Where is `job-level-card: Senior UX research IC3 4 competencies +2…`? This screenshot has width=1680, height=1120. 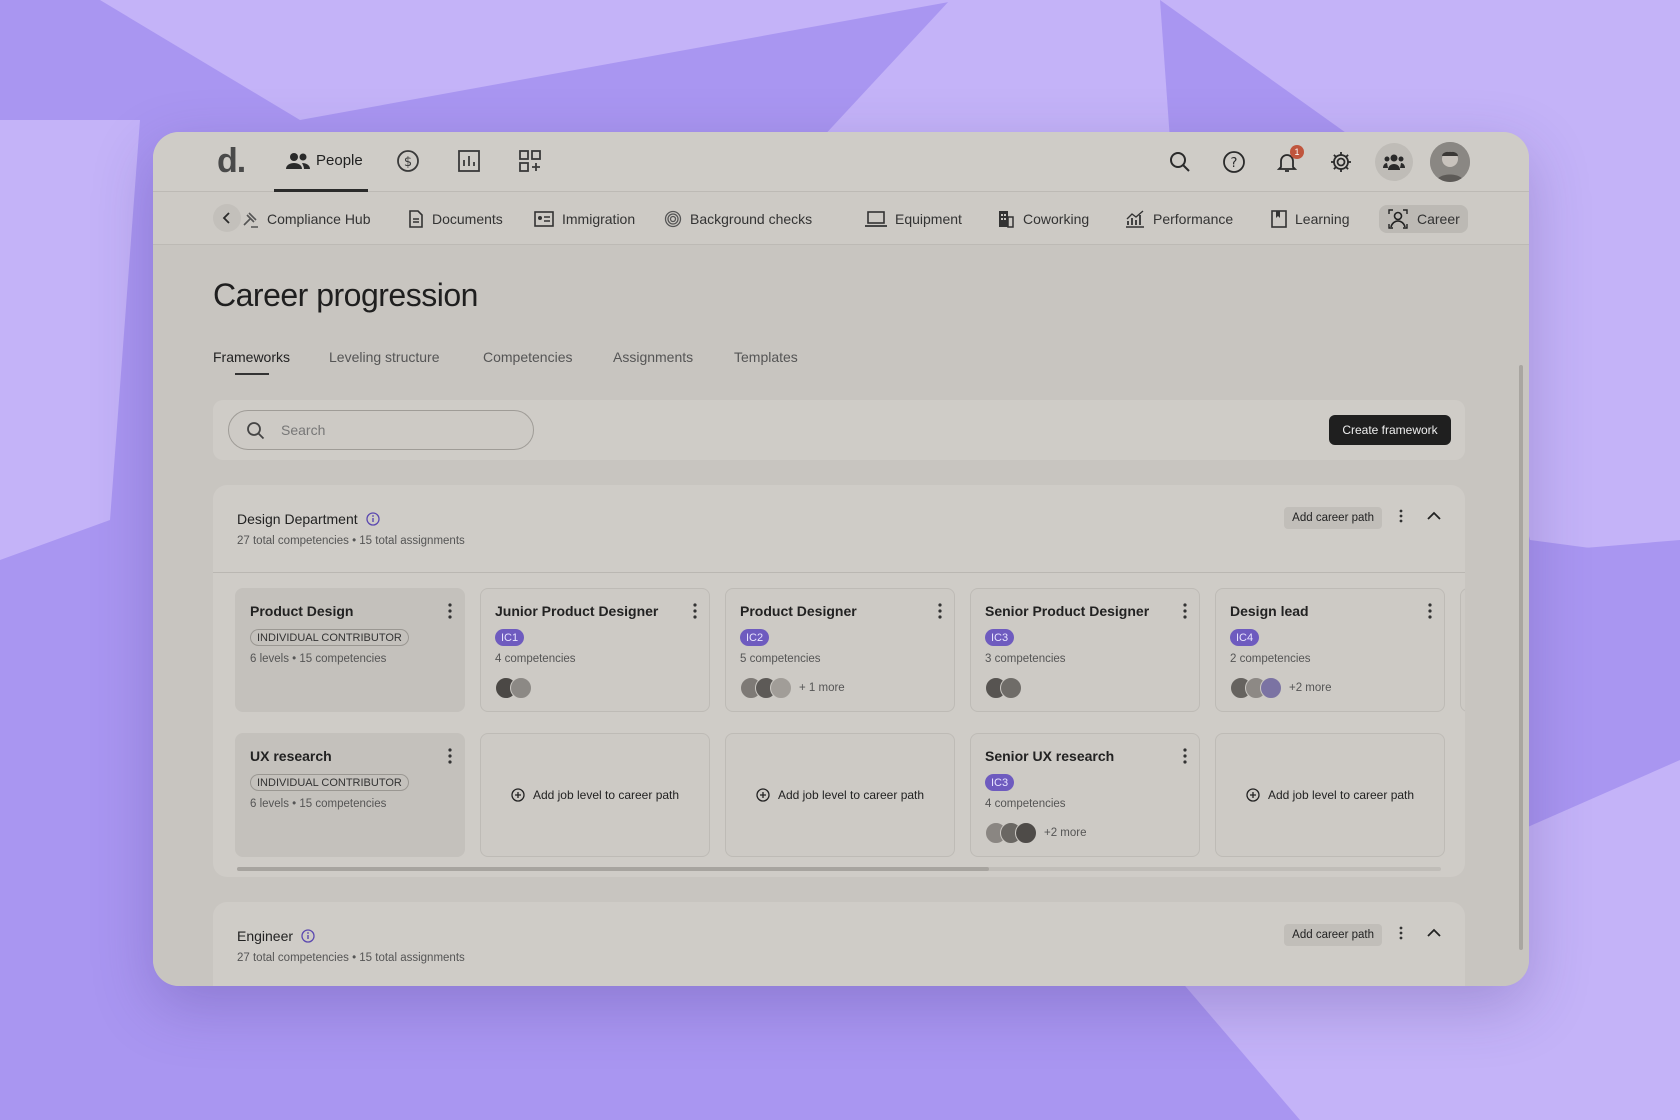
job-level-card: Senior UX research IC3 4 competencies +2… is located at coordinates (1085, 795).